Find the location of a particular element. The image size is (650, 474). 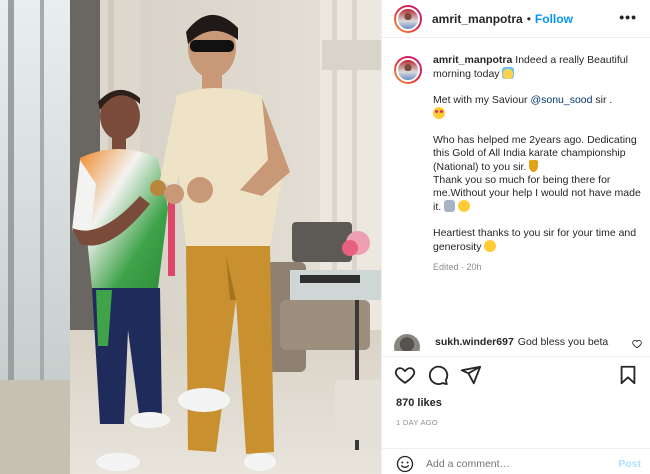

more-options-icon: ••• is located at coordinates (628, 17).